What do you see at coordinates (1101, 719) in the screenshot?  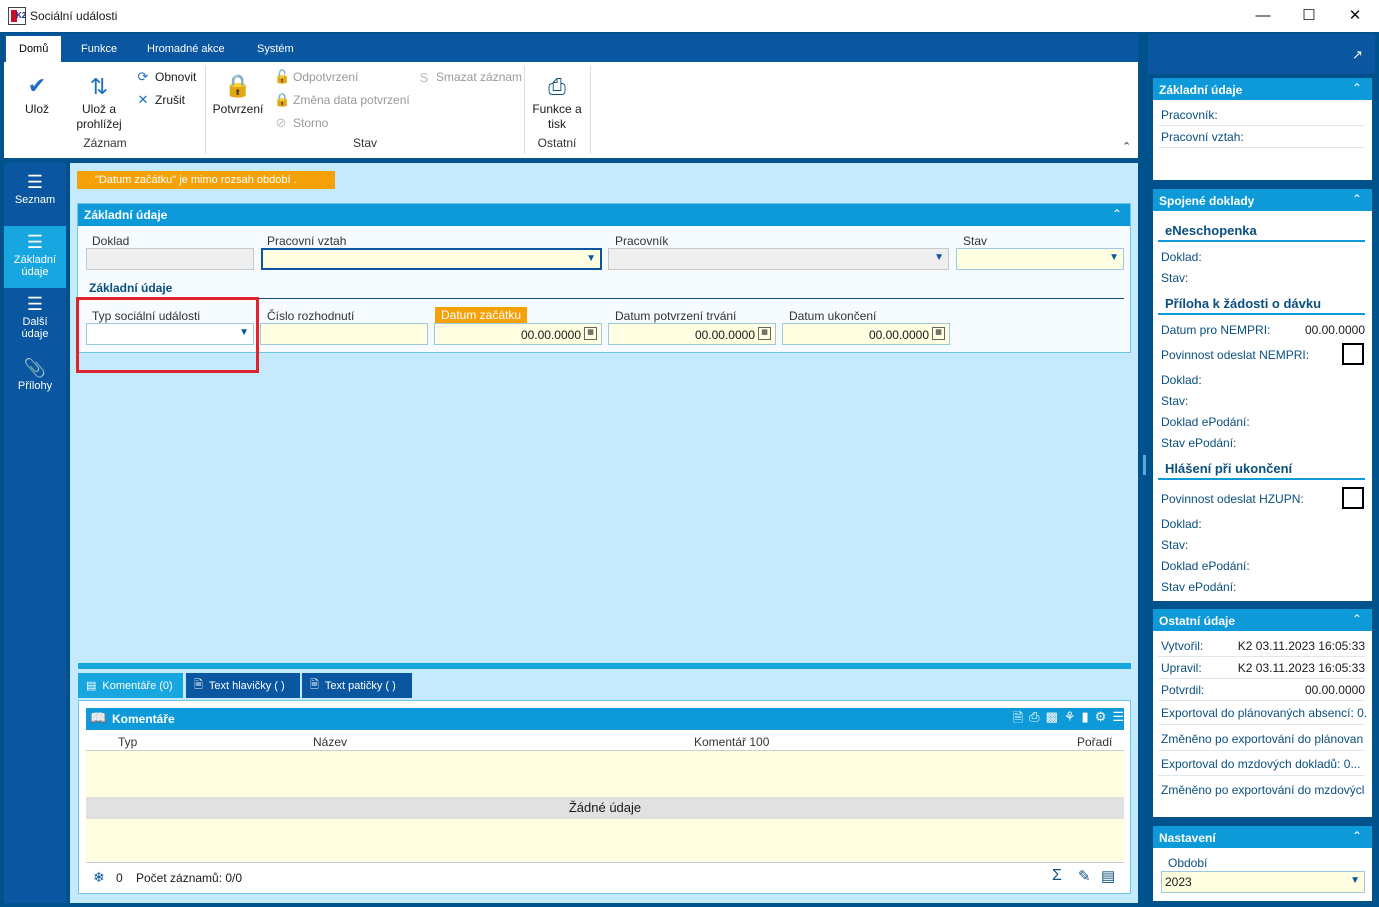 I see `gear-icon: ⚙` at bounding box center [1101, 719].